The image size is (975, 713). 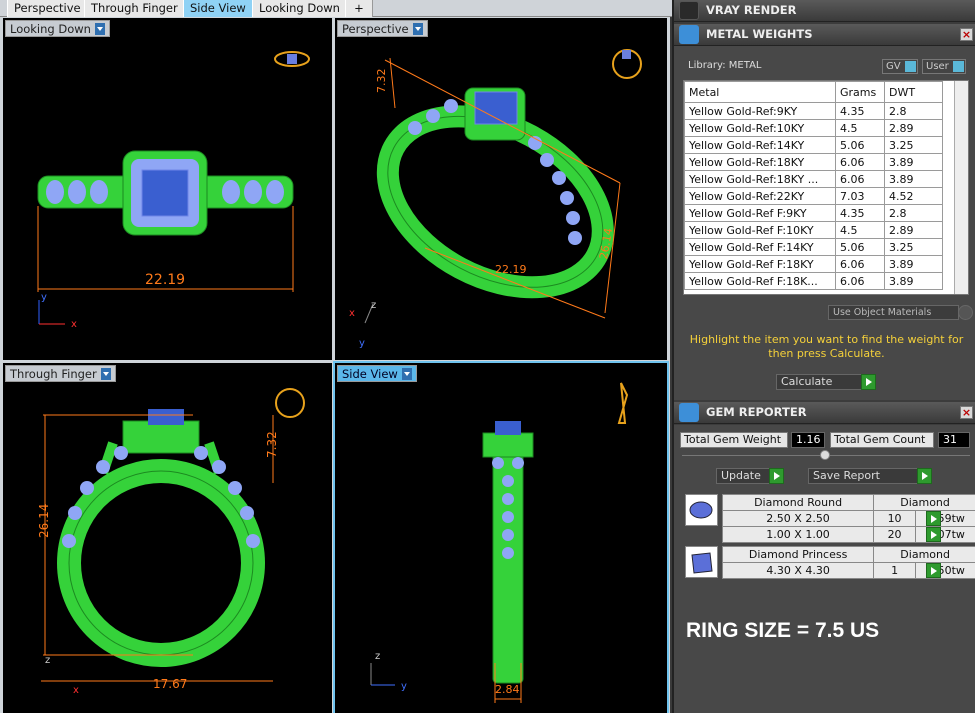 I want to click on metal-name-cell: Yellow Gold-Ref F:10KY, so click(x=760, y=230).